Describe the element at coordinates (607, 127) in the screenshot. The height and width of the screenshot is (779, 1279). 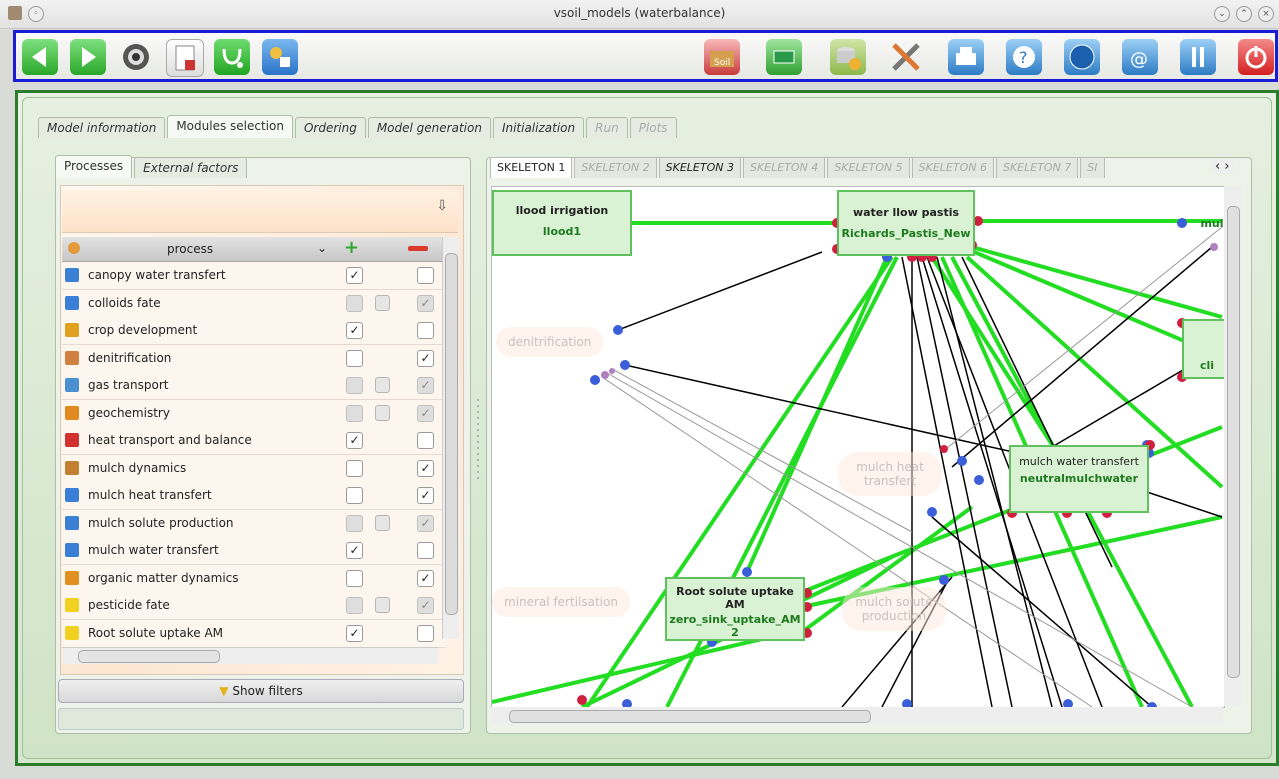
I see `tab-run: Run` at that location.